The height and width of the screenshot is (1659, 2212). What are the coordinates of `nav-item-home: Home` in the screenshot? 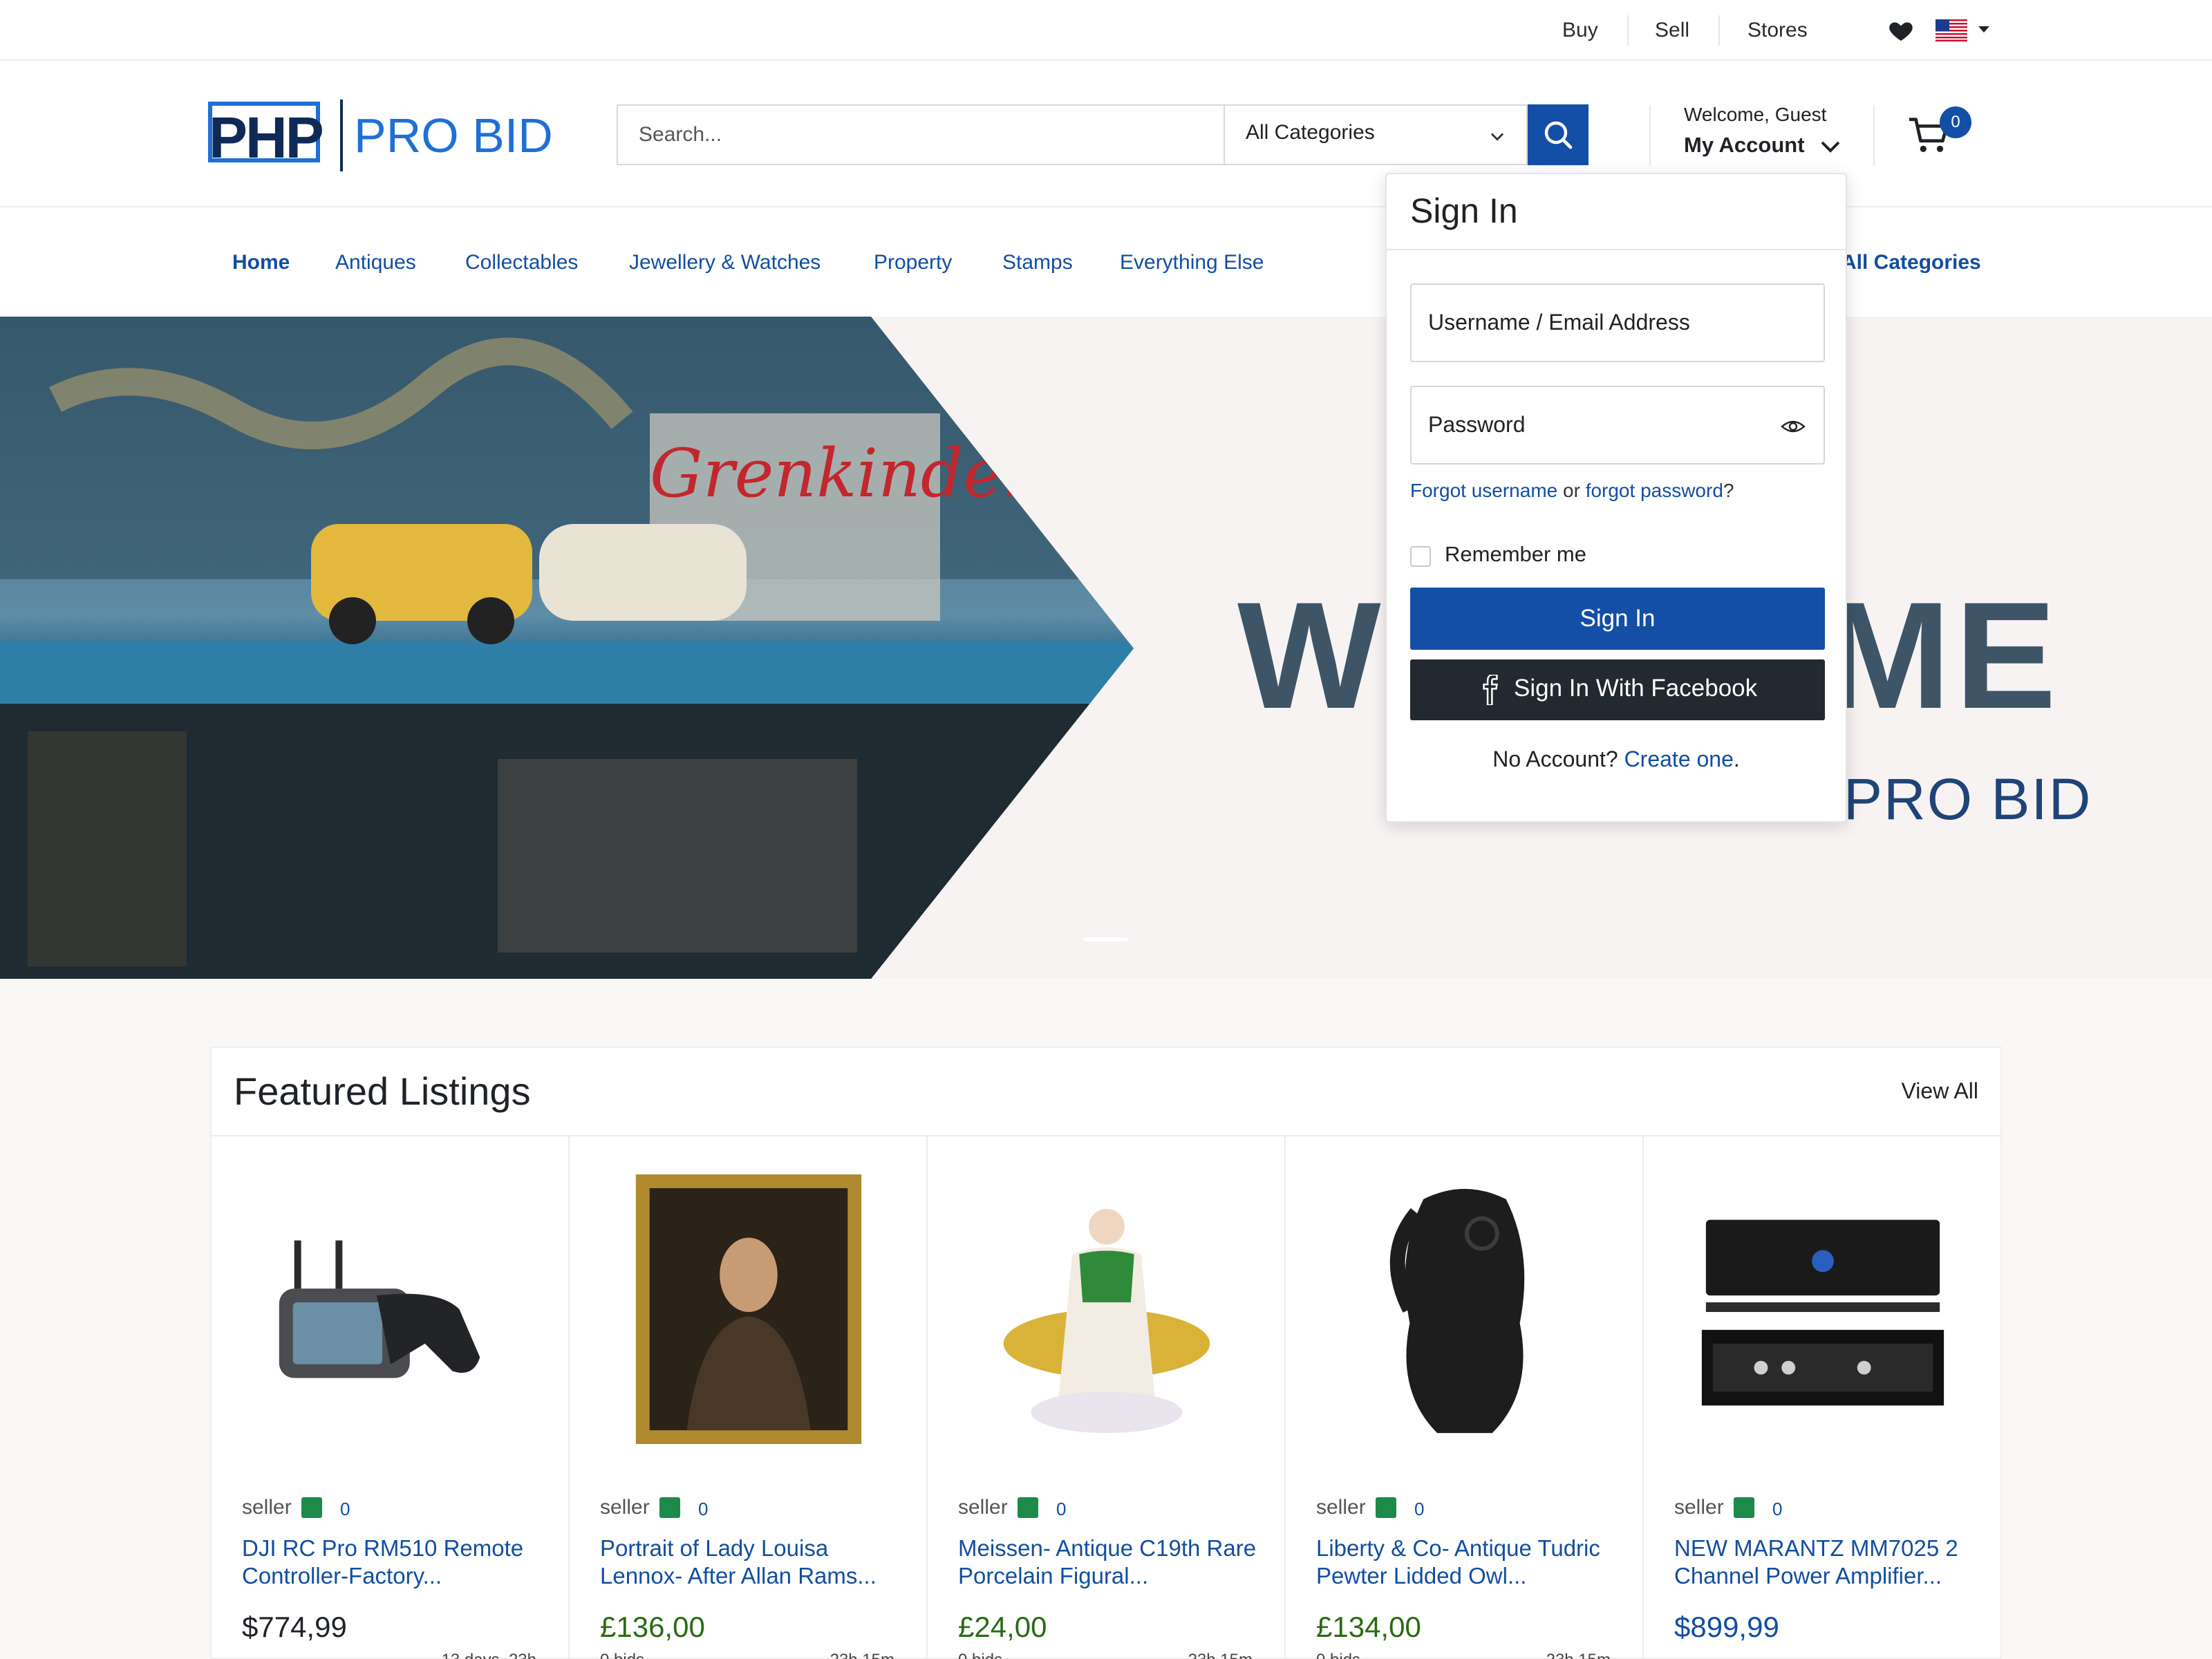 It's located at (261, 262).